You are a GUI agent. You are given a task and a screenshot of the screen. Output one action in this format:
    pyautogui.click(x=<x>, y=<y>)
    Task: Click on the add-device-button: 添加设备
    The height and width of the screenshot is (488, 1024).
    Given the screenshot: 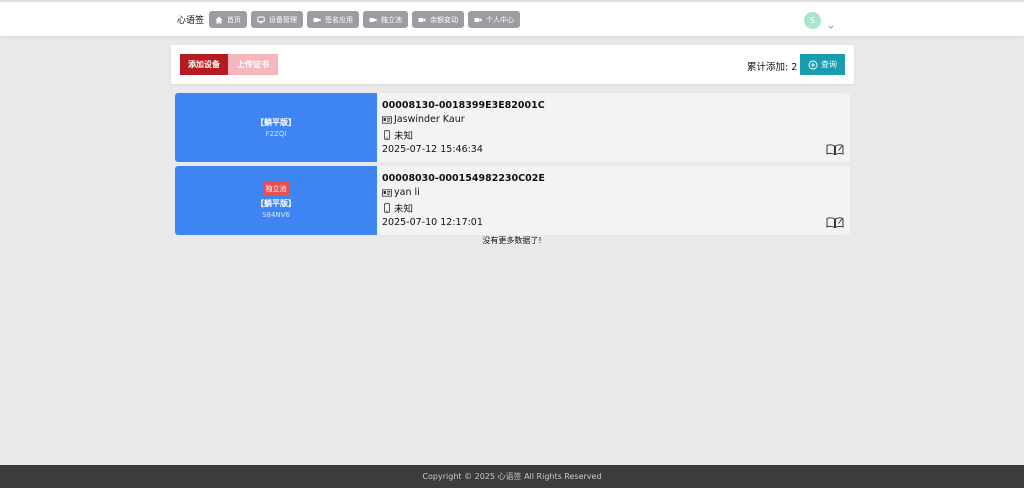 What is the action you would take?
    pyautogui.click(x=204, y=64)
    